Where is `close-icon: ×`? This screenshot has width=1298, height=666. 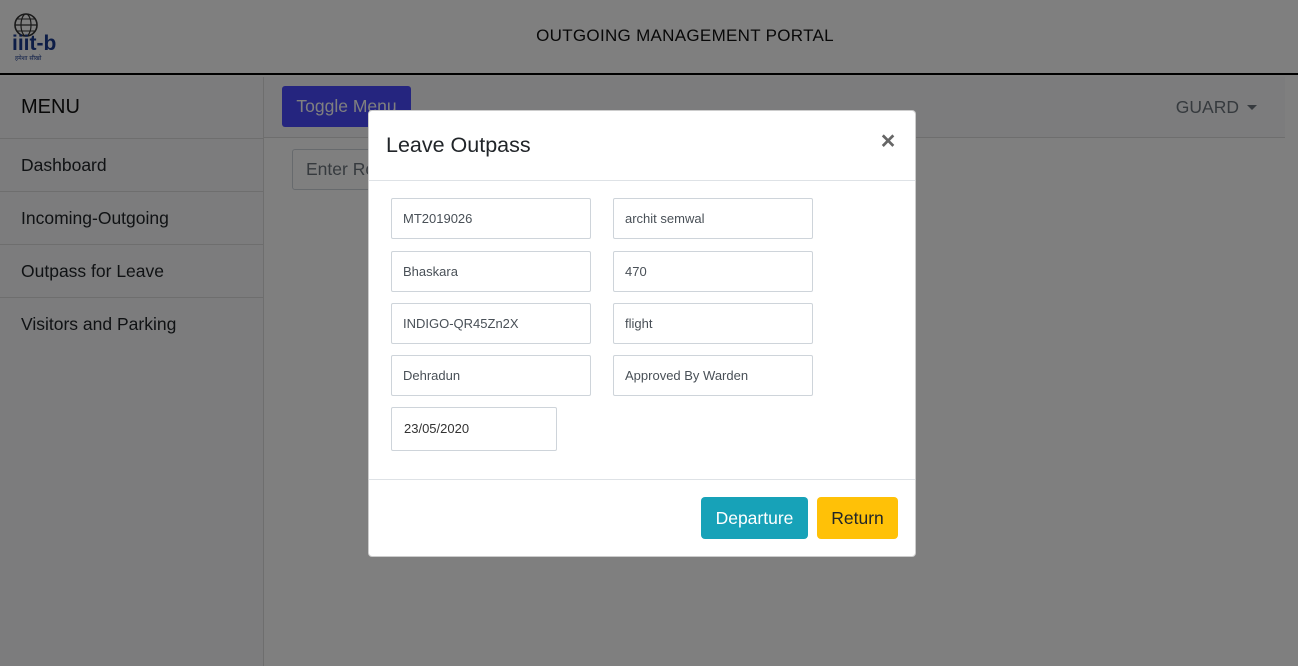
close-icon: × is located at coordinates (888, 141).